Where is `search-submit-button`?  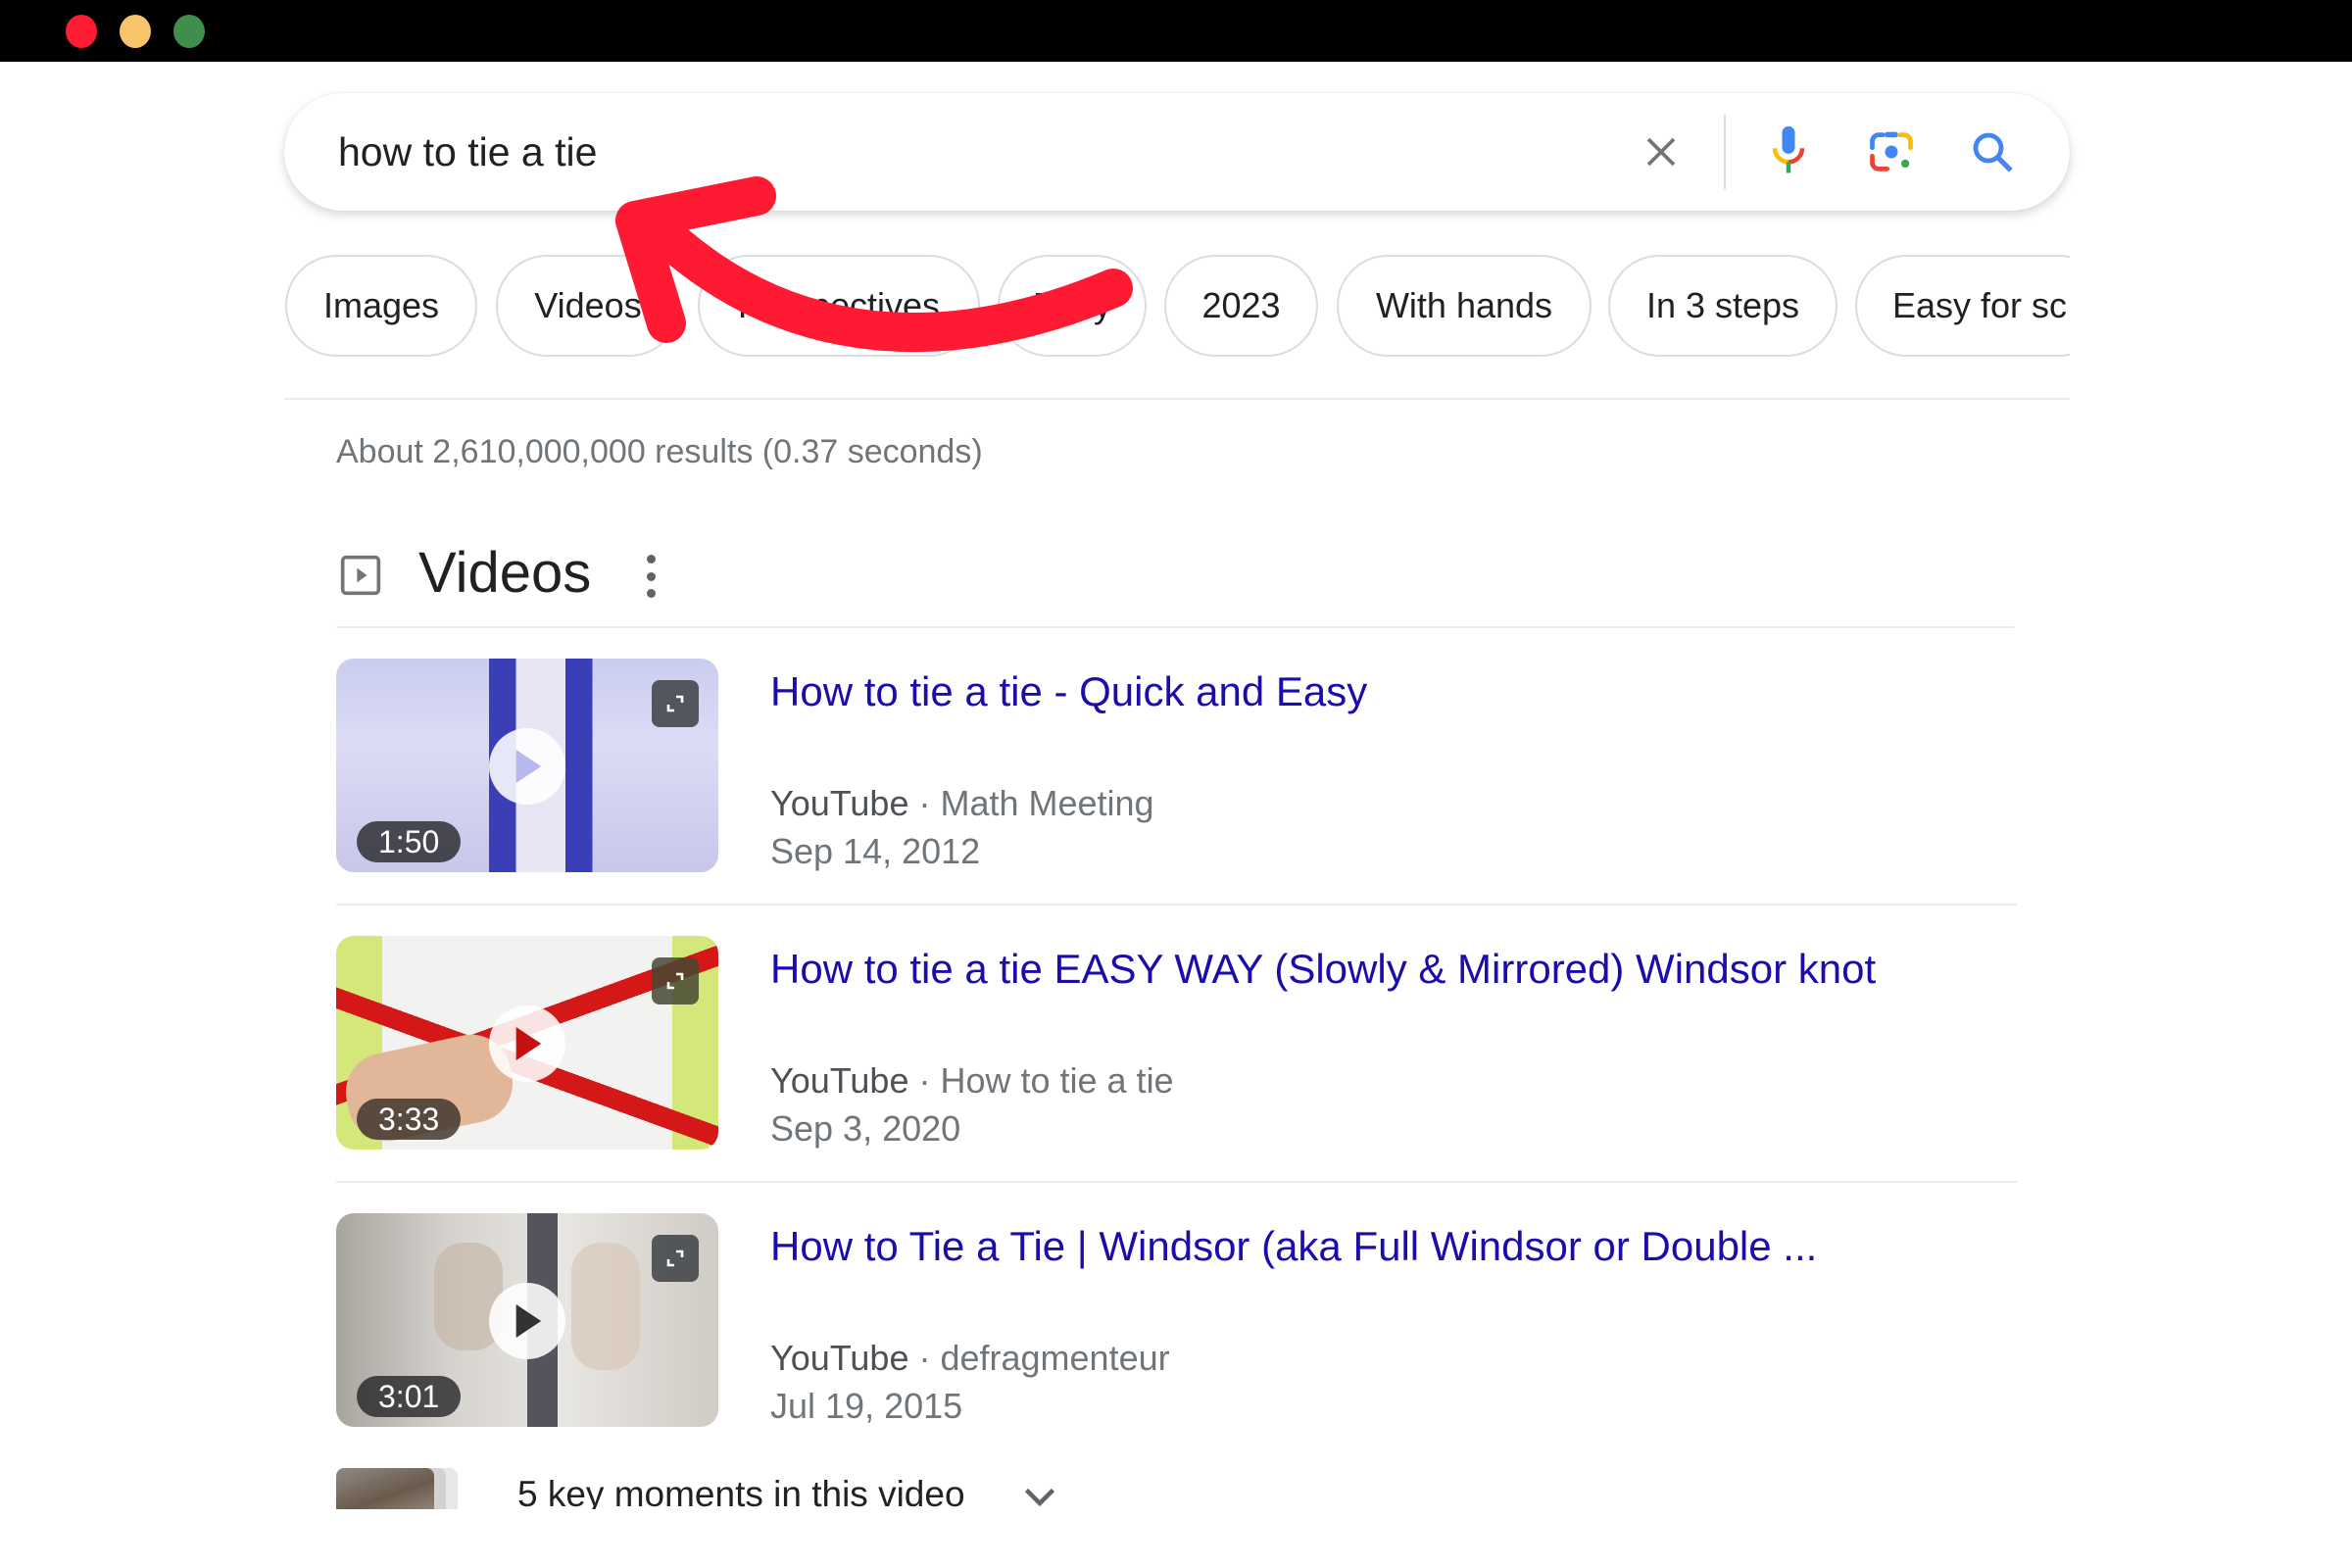
search-submit-button is located at coordinates (1992, 151).